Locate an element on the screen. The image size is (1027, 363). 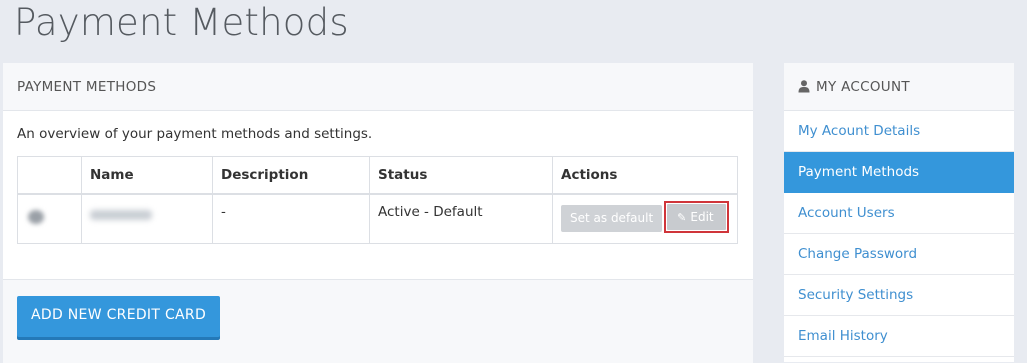
card-description: - is located at coordinates (291, 218).